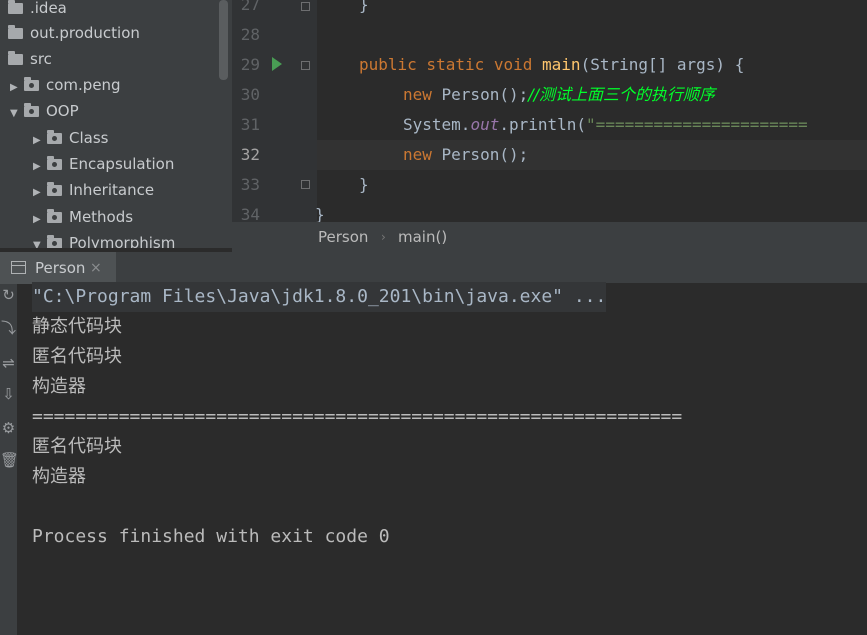 This screenshot has width=867, height=635. What do you see at coordinates (211, 536) in the screenshot?
I see `console-line-exit: Process finished with exit code 0` at bounding box center [211, 536].